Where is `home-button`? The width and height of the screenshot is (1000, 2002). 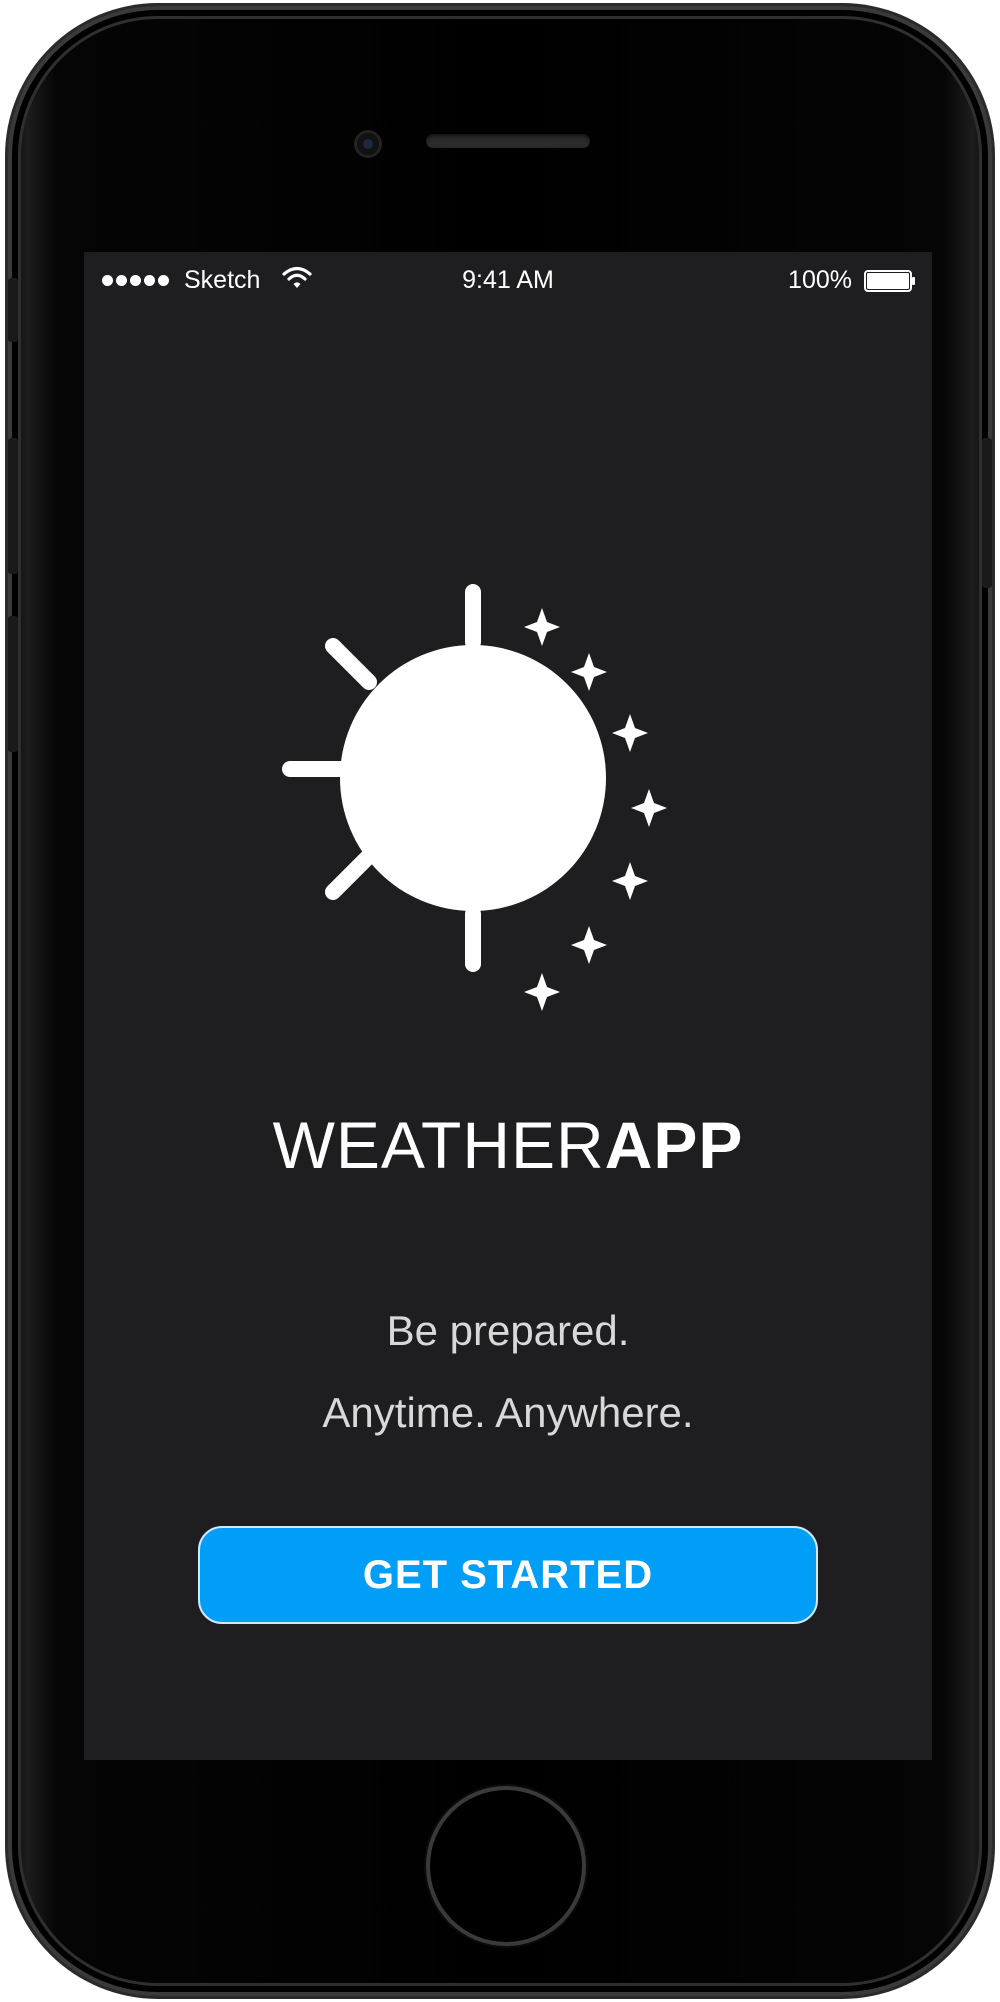 home-button is located at coordinates (506, 1866).